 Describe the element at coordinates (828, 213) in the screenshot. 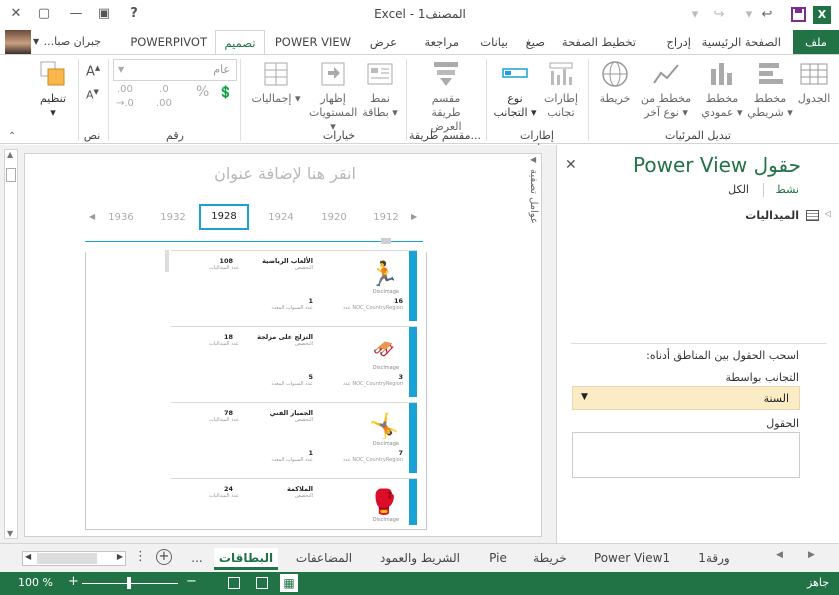

I see `chevron-right-icon: ◁` at that location.